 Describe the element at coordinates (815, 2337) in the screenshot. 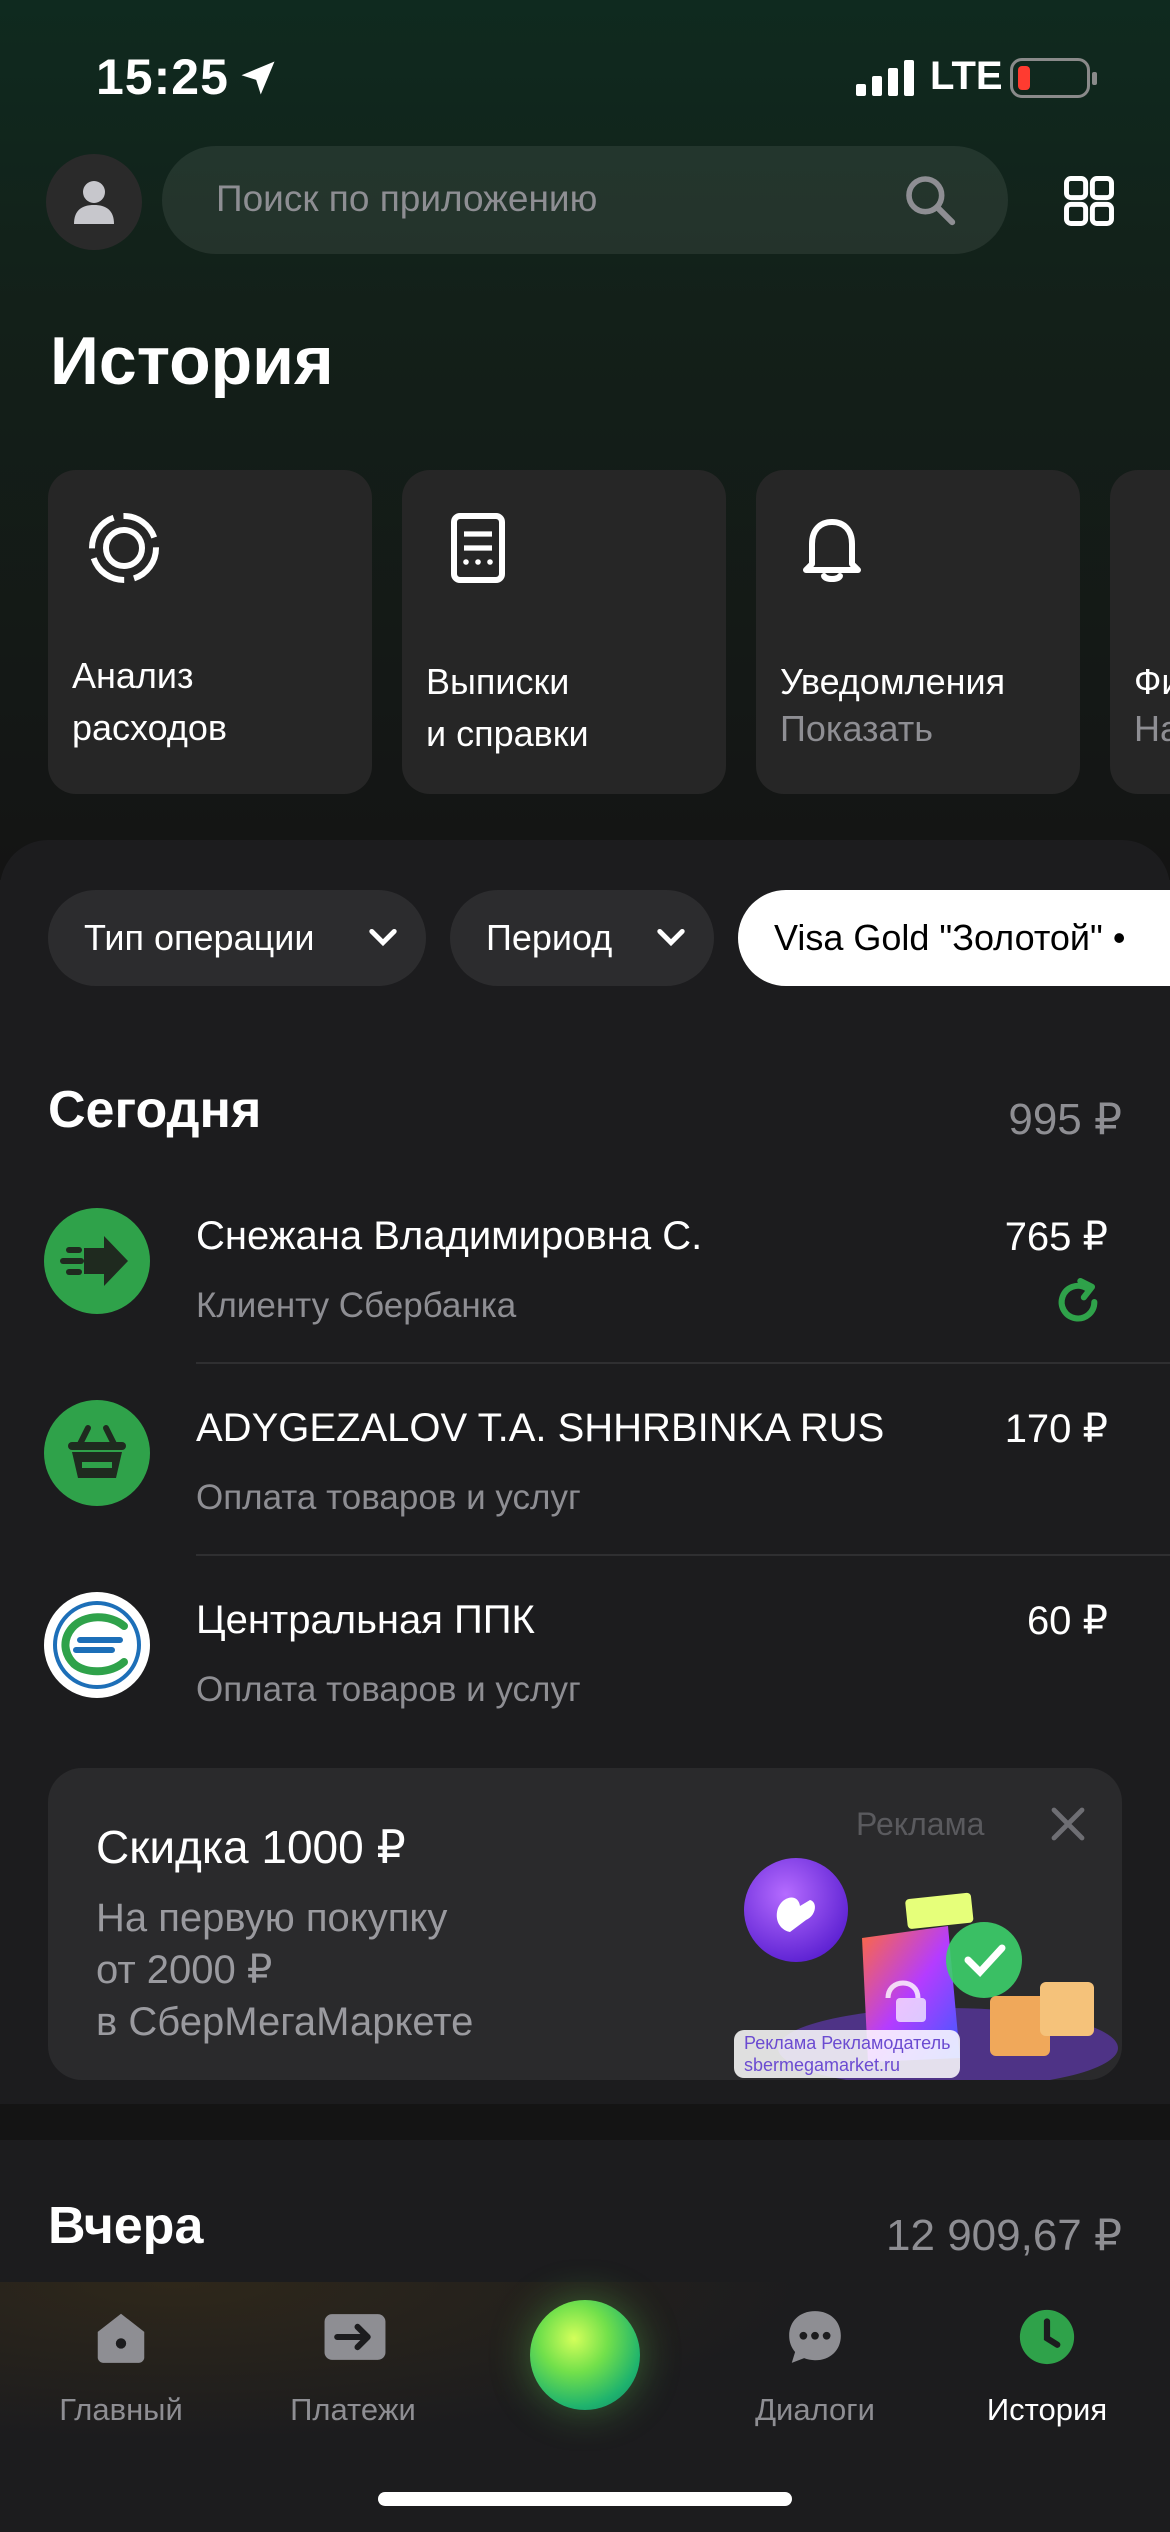

I see `chat-icon` at that location.